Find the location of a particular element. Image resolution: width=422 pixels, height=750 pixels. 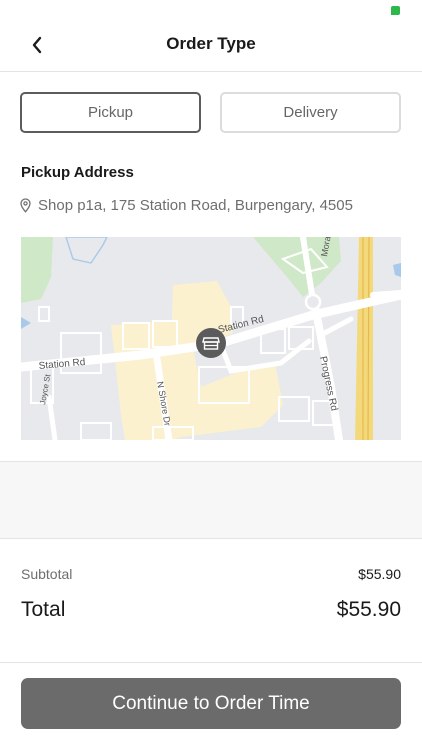

continue-button-label: Continue to Order Time is located at coordinates (211, 703).